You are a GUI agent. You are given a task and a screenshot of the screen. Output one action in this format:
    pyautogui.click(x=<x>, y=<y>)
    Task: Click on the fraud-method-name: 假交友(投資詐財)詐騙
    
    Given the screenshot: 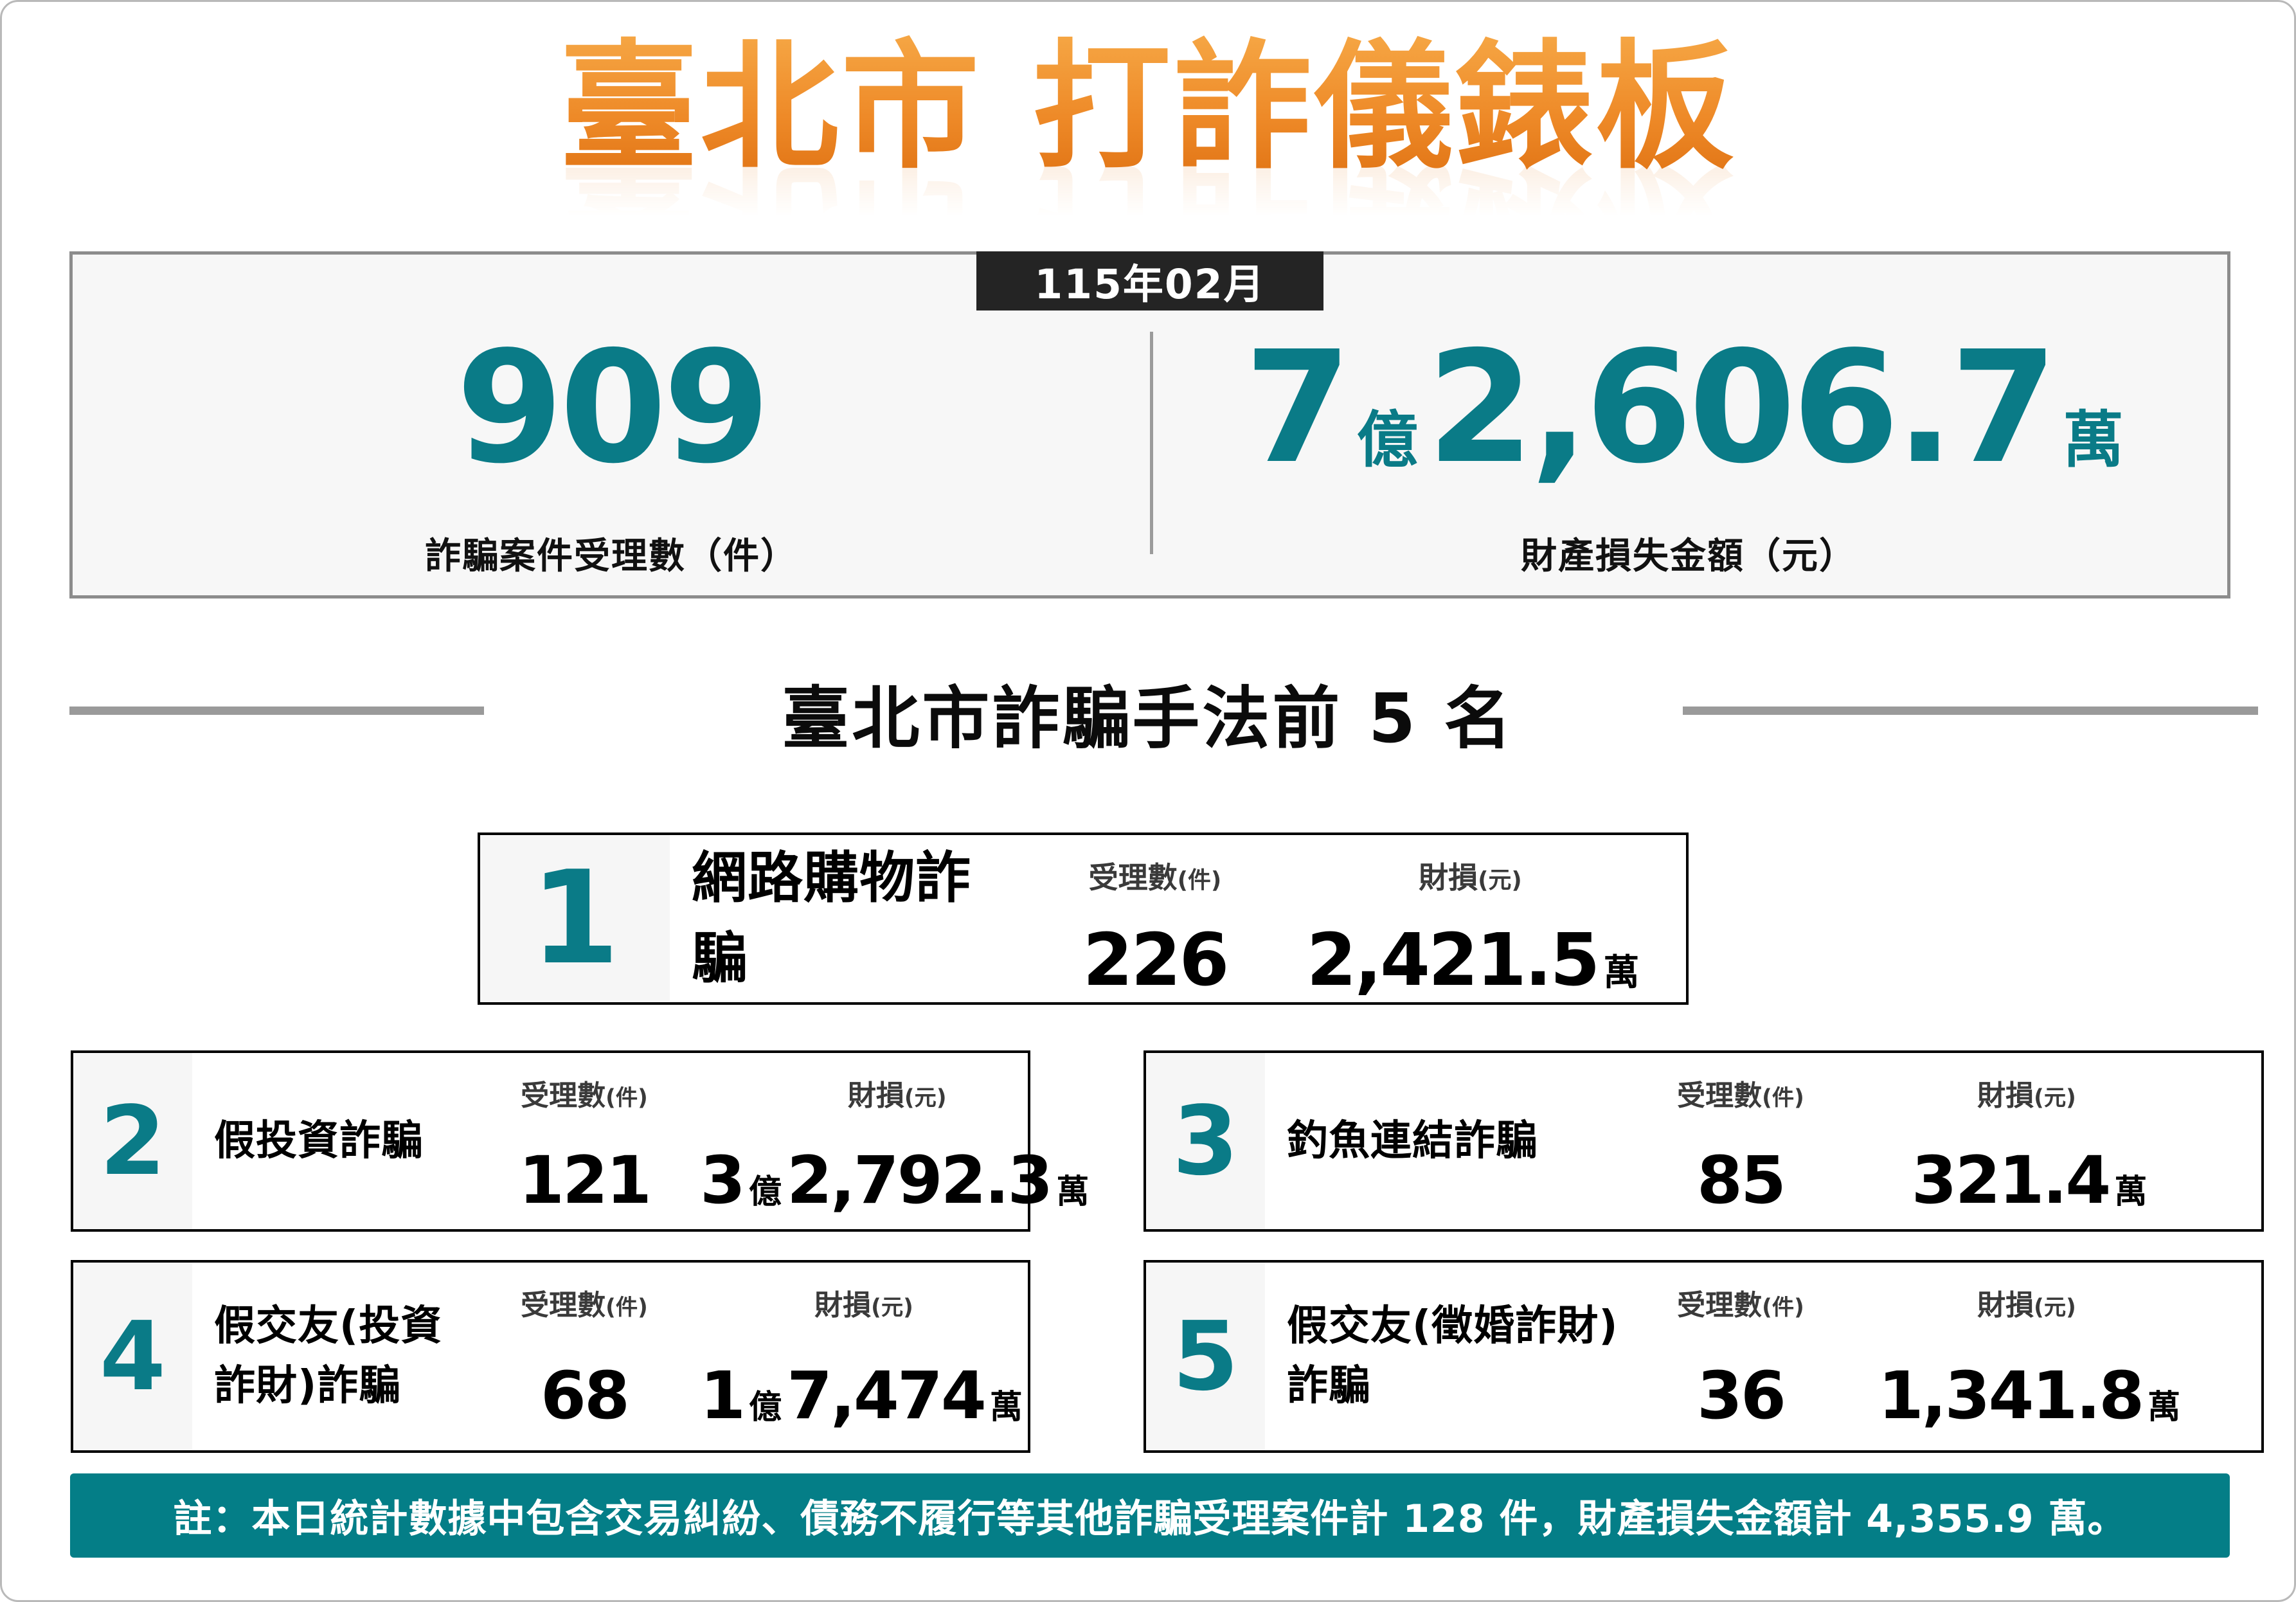 What is the action you would take?
    pyautogui.click(x=328, y=1356)
    